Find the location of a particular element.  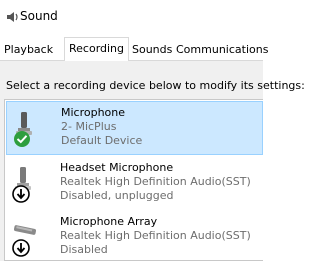

speaker-icon is located at coordinates (12, 17).